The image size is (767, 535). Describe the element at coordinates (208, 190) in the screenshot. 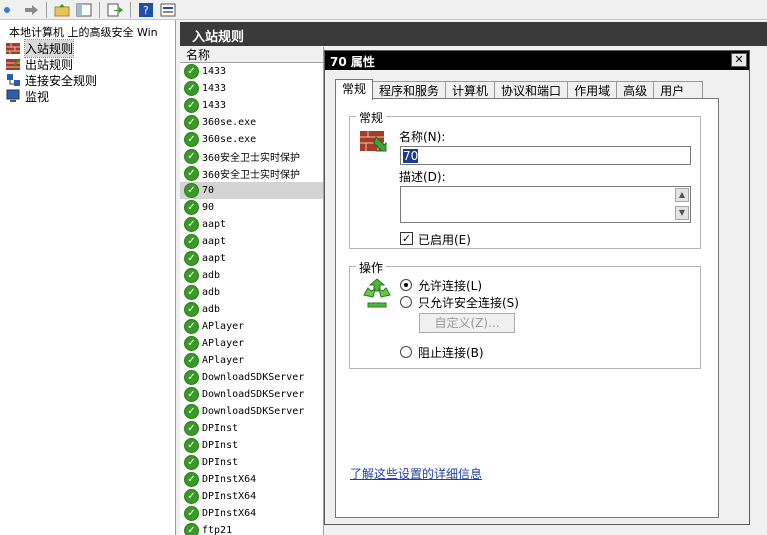

I see `rule-name: 70` at that location.